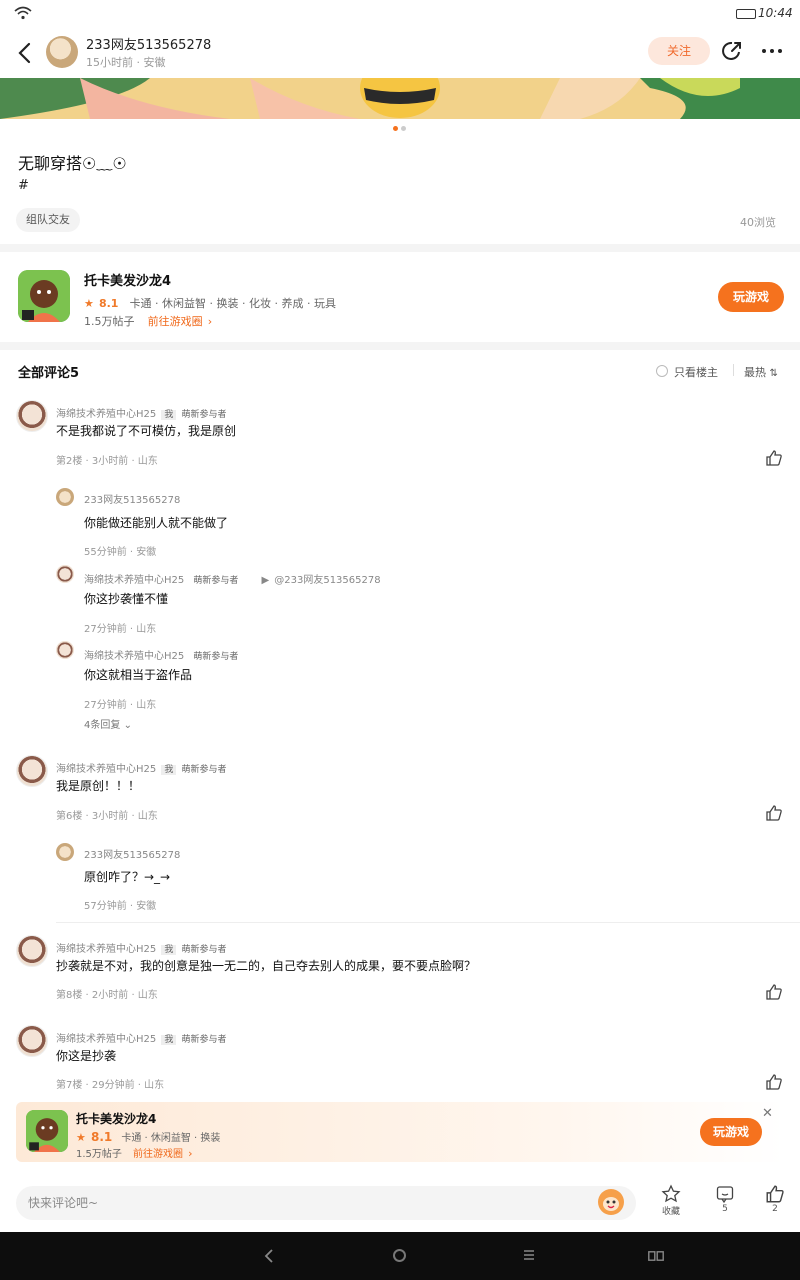 Image resolution: width=800 pixels, height=1280 pixels. I want to click on share-icon, so click(732, 51).